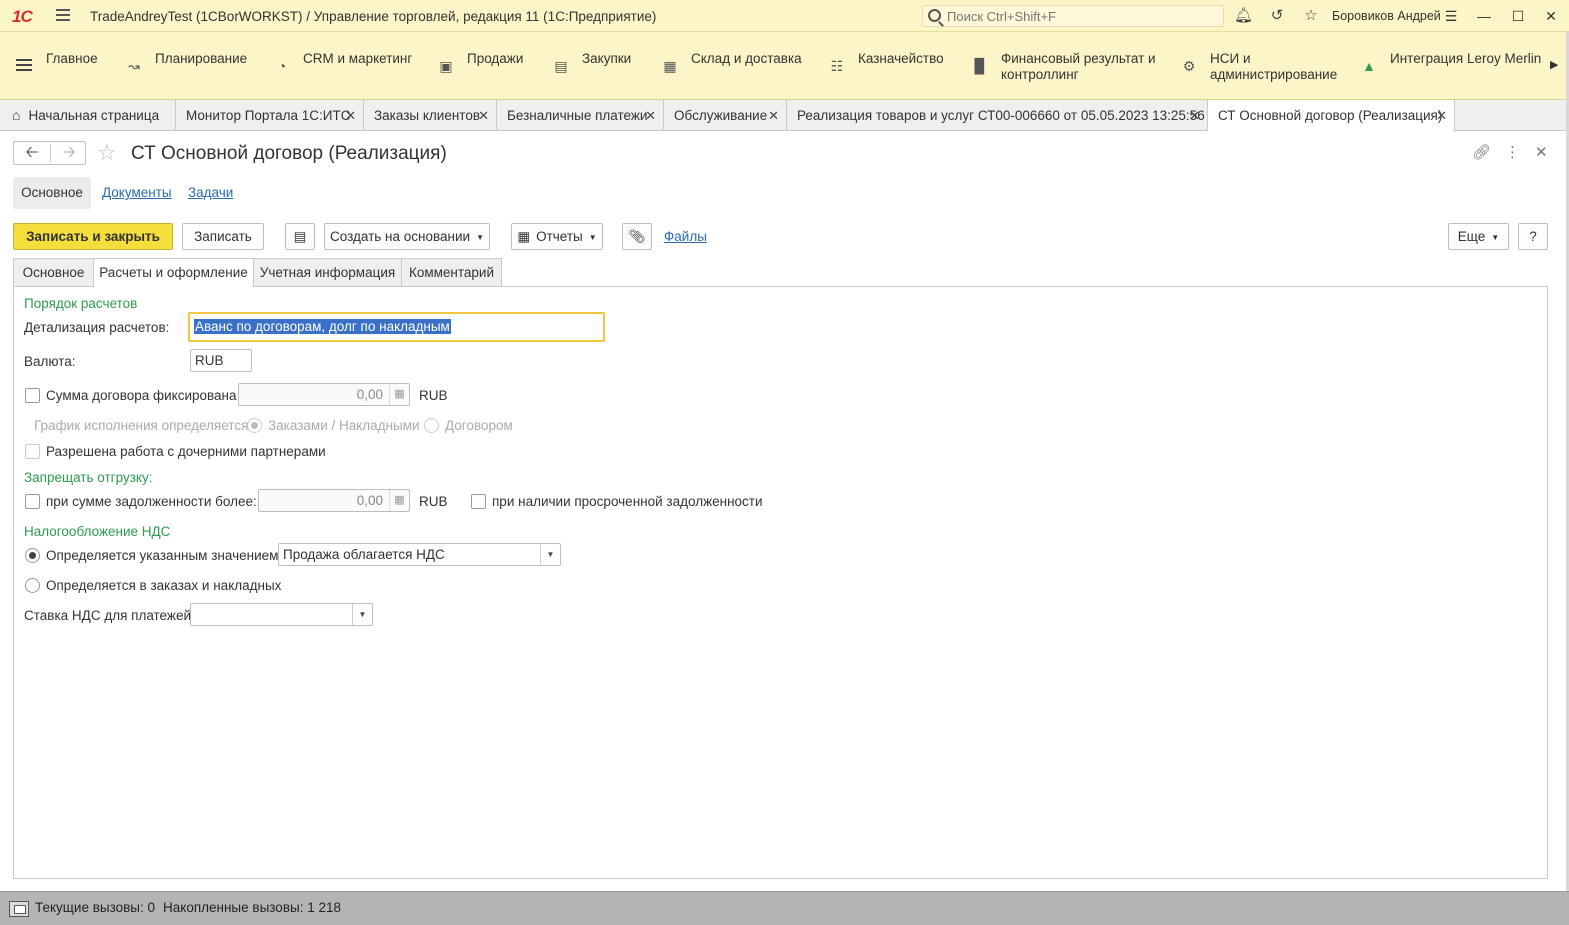 This screenshot has width=1569, height=925. I want to click on overdue-label: при наличии просроченной задолженности, so click(627, 501).